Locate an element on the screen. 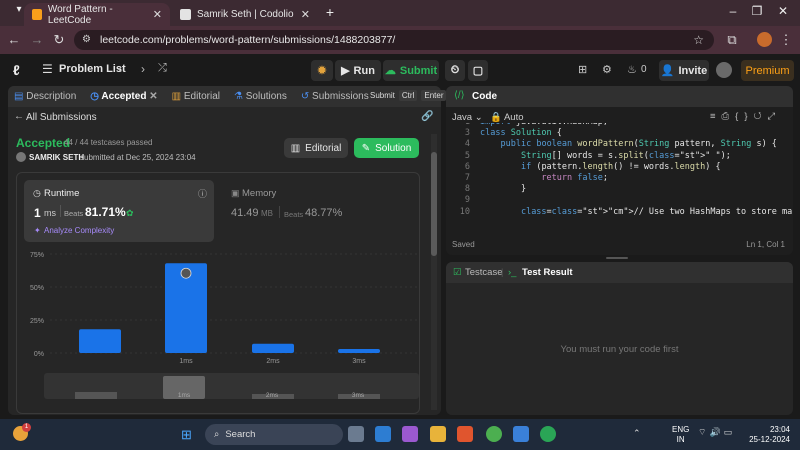 The height and width of the screenshot is (450, 800). bar-0ms is located at coordinates (100, 341).